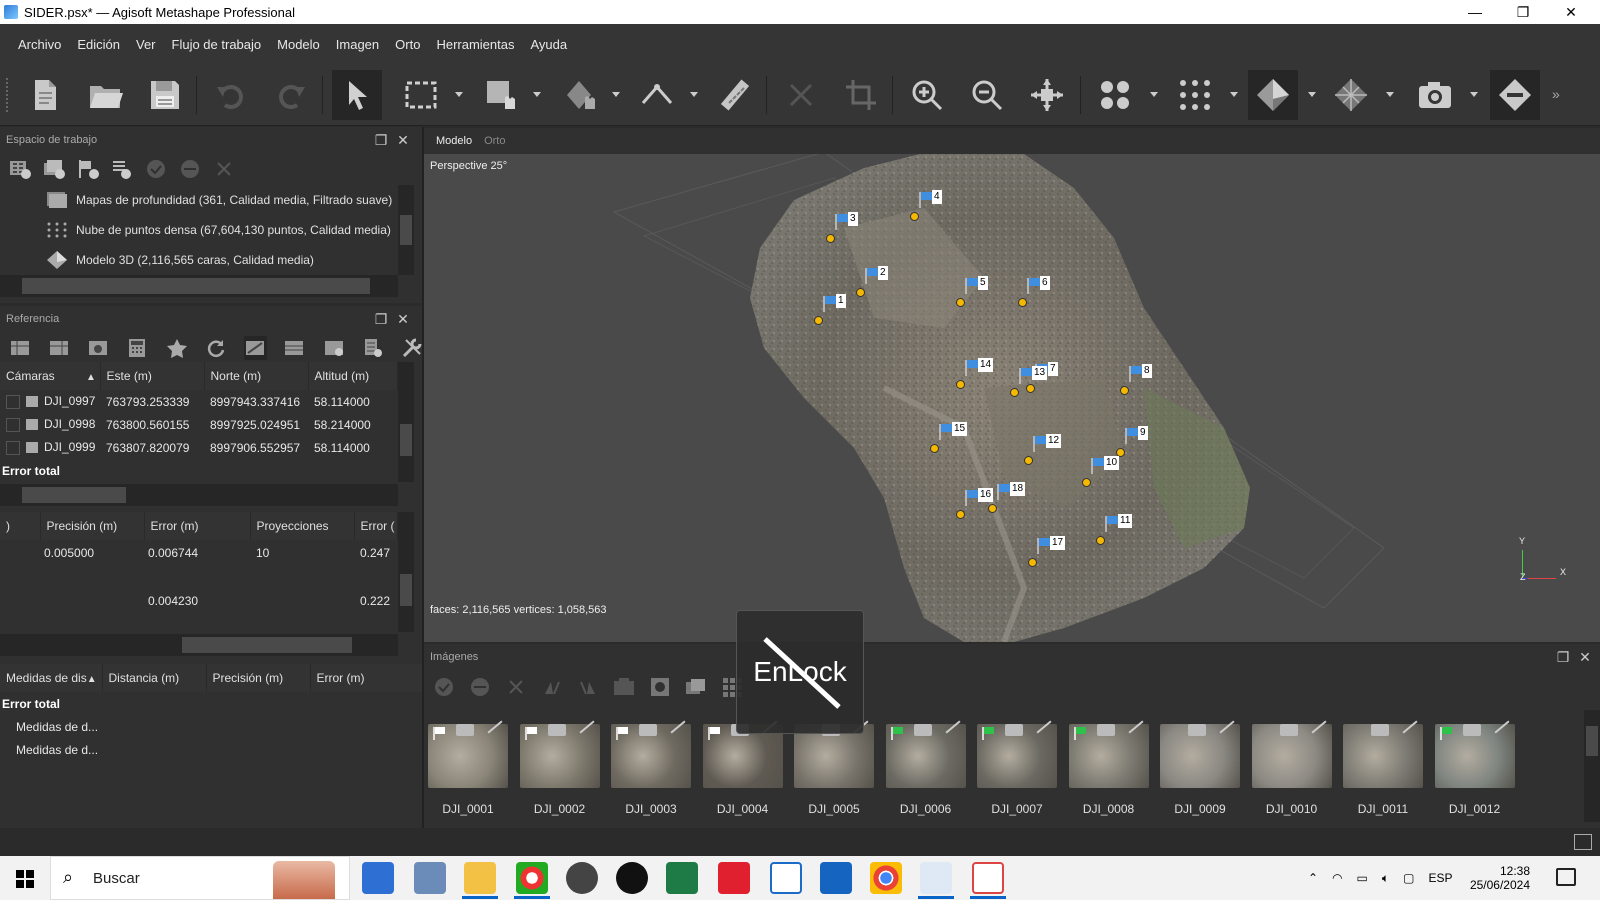  Describe the element at coordinates (838, 316) in the screenshot. I see `marker: 1` at that location.